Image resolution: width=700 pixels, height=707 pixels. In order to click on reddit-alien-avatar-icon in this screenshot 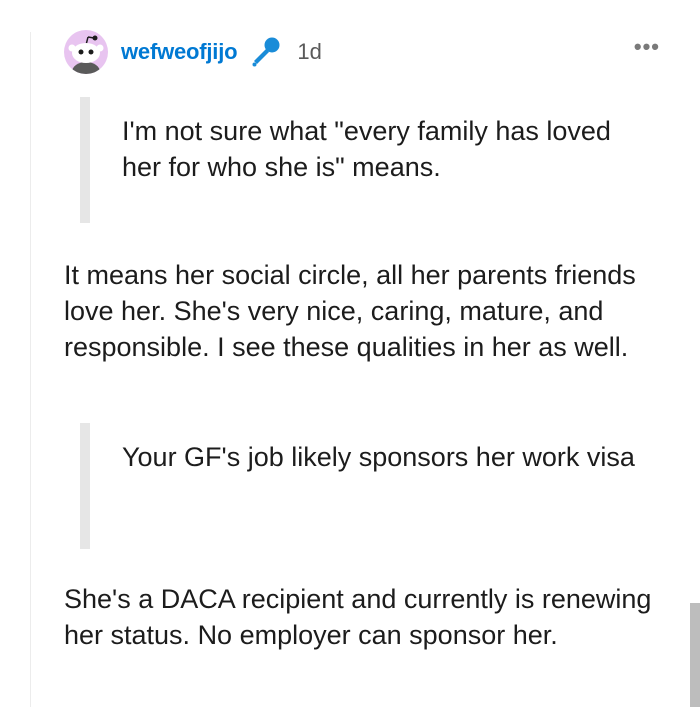, I will do `click(86, 54)`.